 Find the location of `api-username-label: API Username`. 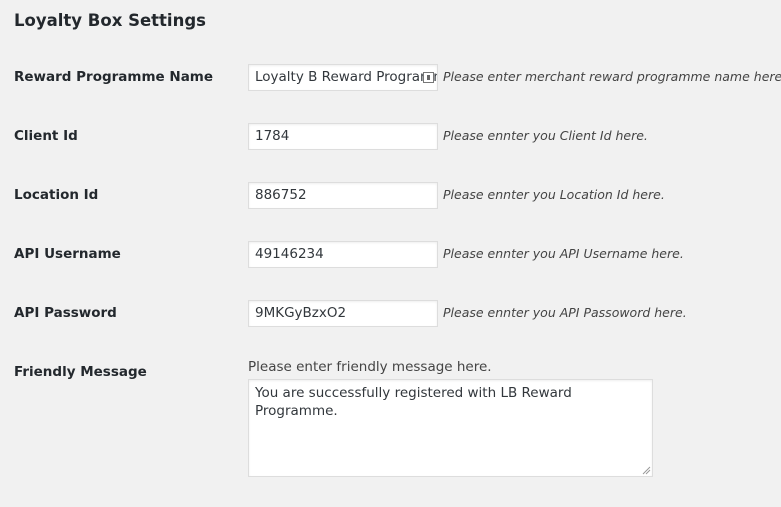

api-username-label: API Username is located at coordinates (67, 254).